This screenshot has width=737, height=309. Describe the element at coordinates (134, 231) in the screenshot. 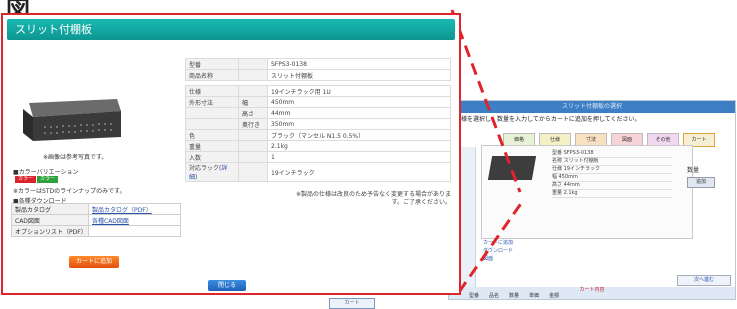

I see `download-link-option` at that location.